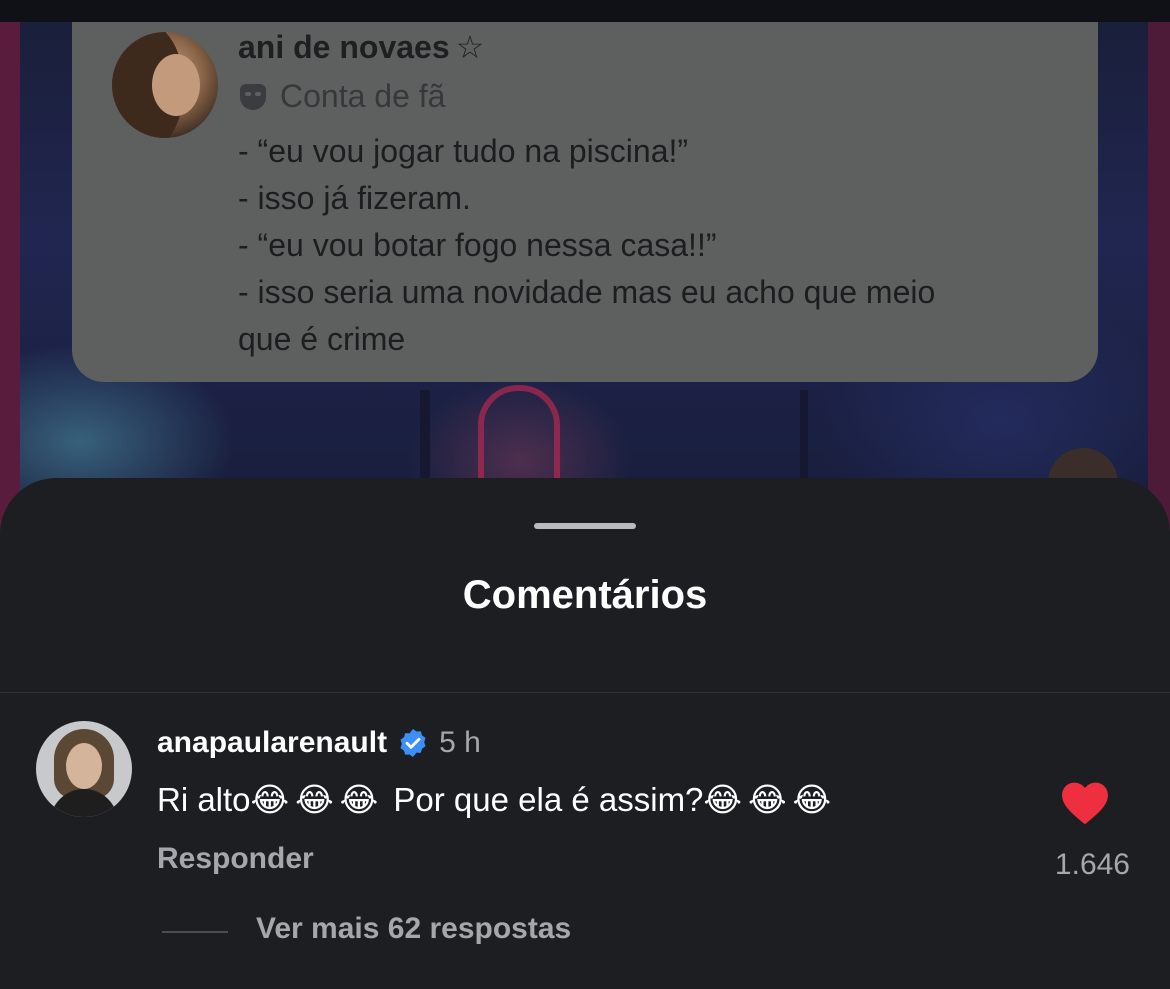 The image size is (1170, 989). What do you see at coordinates (585, 11) in the screenshot?
I see `top-bar` at bounding box center [585, 11].